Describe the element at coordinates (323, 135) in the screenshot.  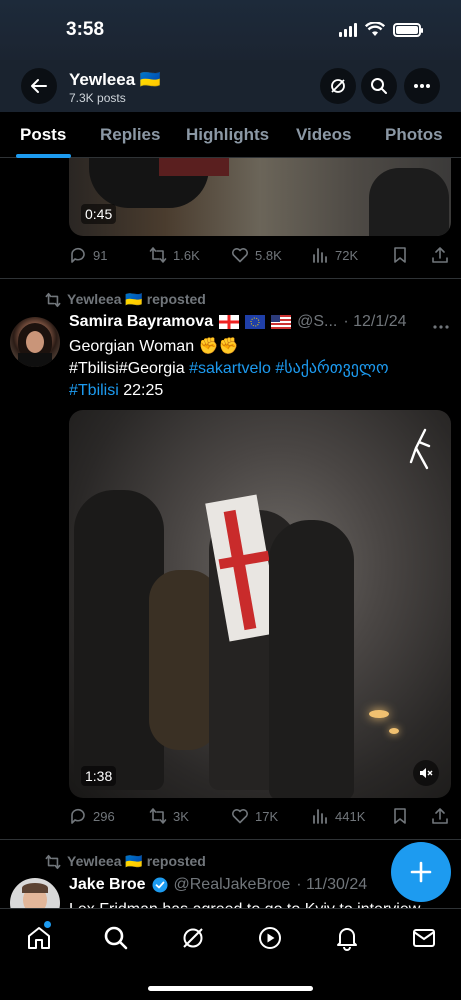
I see `tab-videos: Videos` at that location.